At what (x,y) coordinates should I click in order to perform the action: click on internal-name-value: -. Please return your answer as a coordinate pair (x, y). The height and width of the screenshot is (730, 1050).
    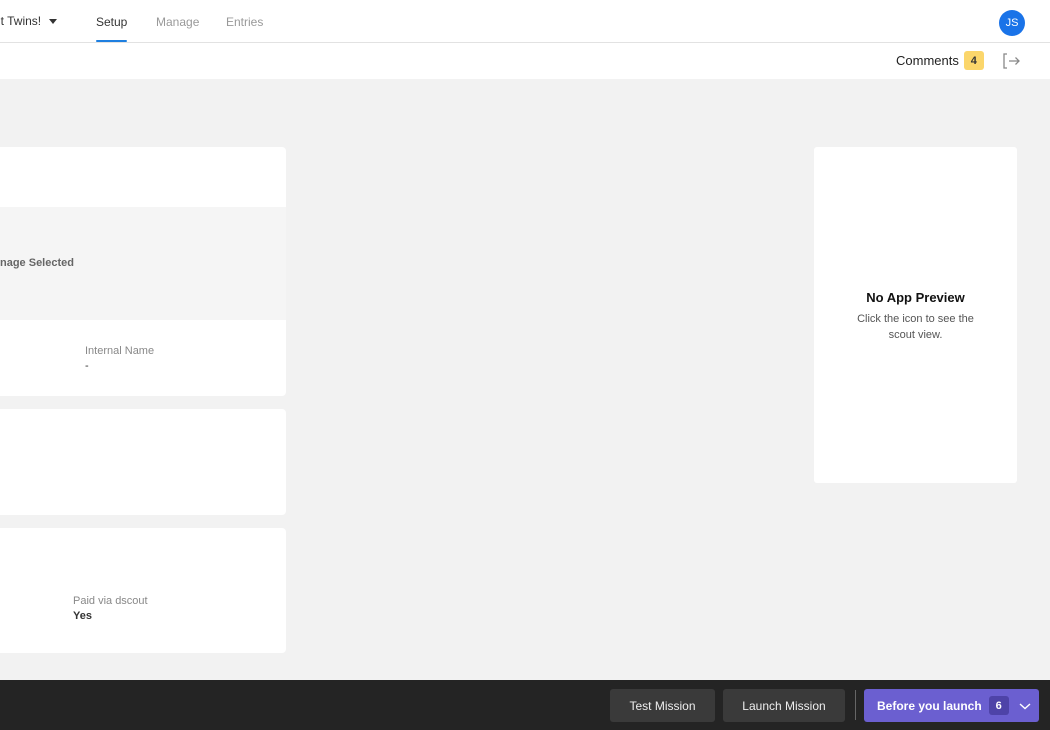
    Looking at the image, I should click on (87, 366).